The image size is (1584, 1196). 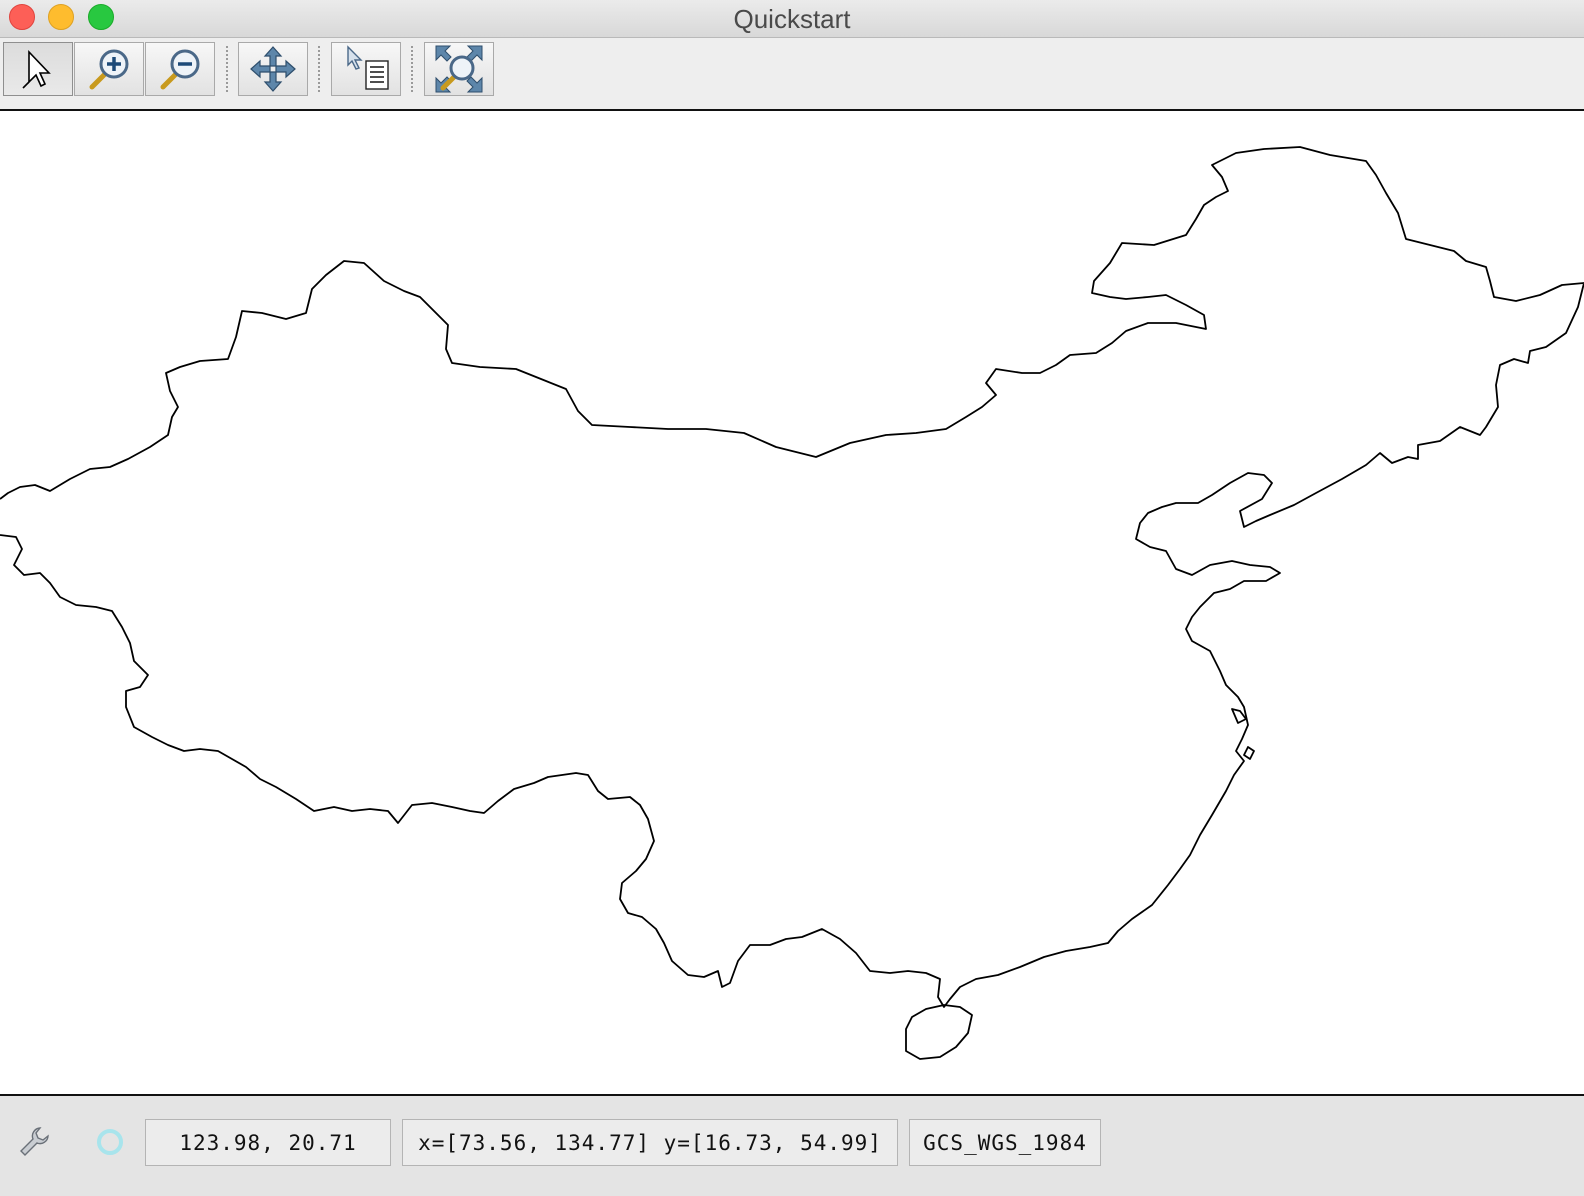 I want to click on wrench-icon, so click(x=34, y=1142).